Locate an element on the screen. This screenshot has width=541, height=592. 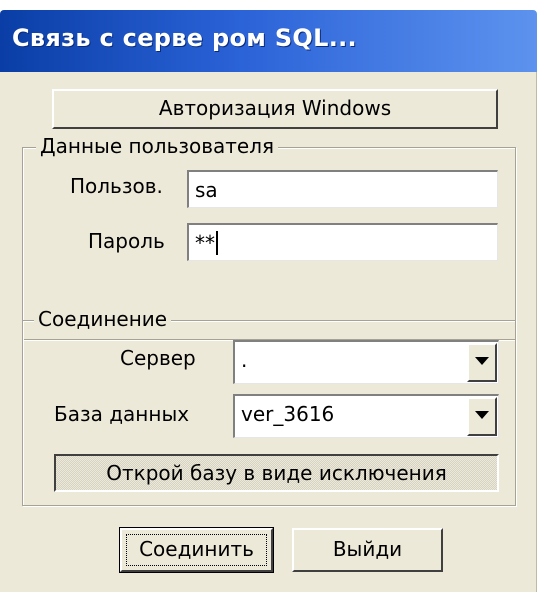
connect-button: Соединить is located at coordinates (196, 550).